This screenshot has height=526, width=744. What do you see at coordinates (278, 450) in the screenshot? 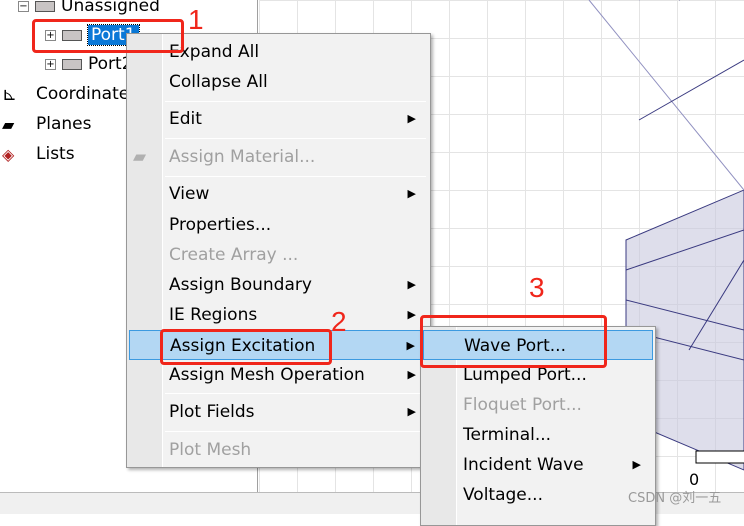
I see `menu-item-plot-mesh: Plot Mesh` at bounding box center [278, 450].